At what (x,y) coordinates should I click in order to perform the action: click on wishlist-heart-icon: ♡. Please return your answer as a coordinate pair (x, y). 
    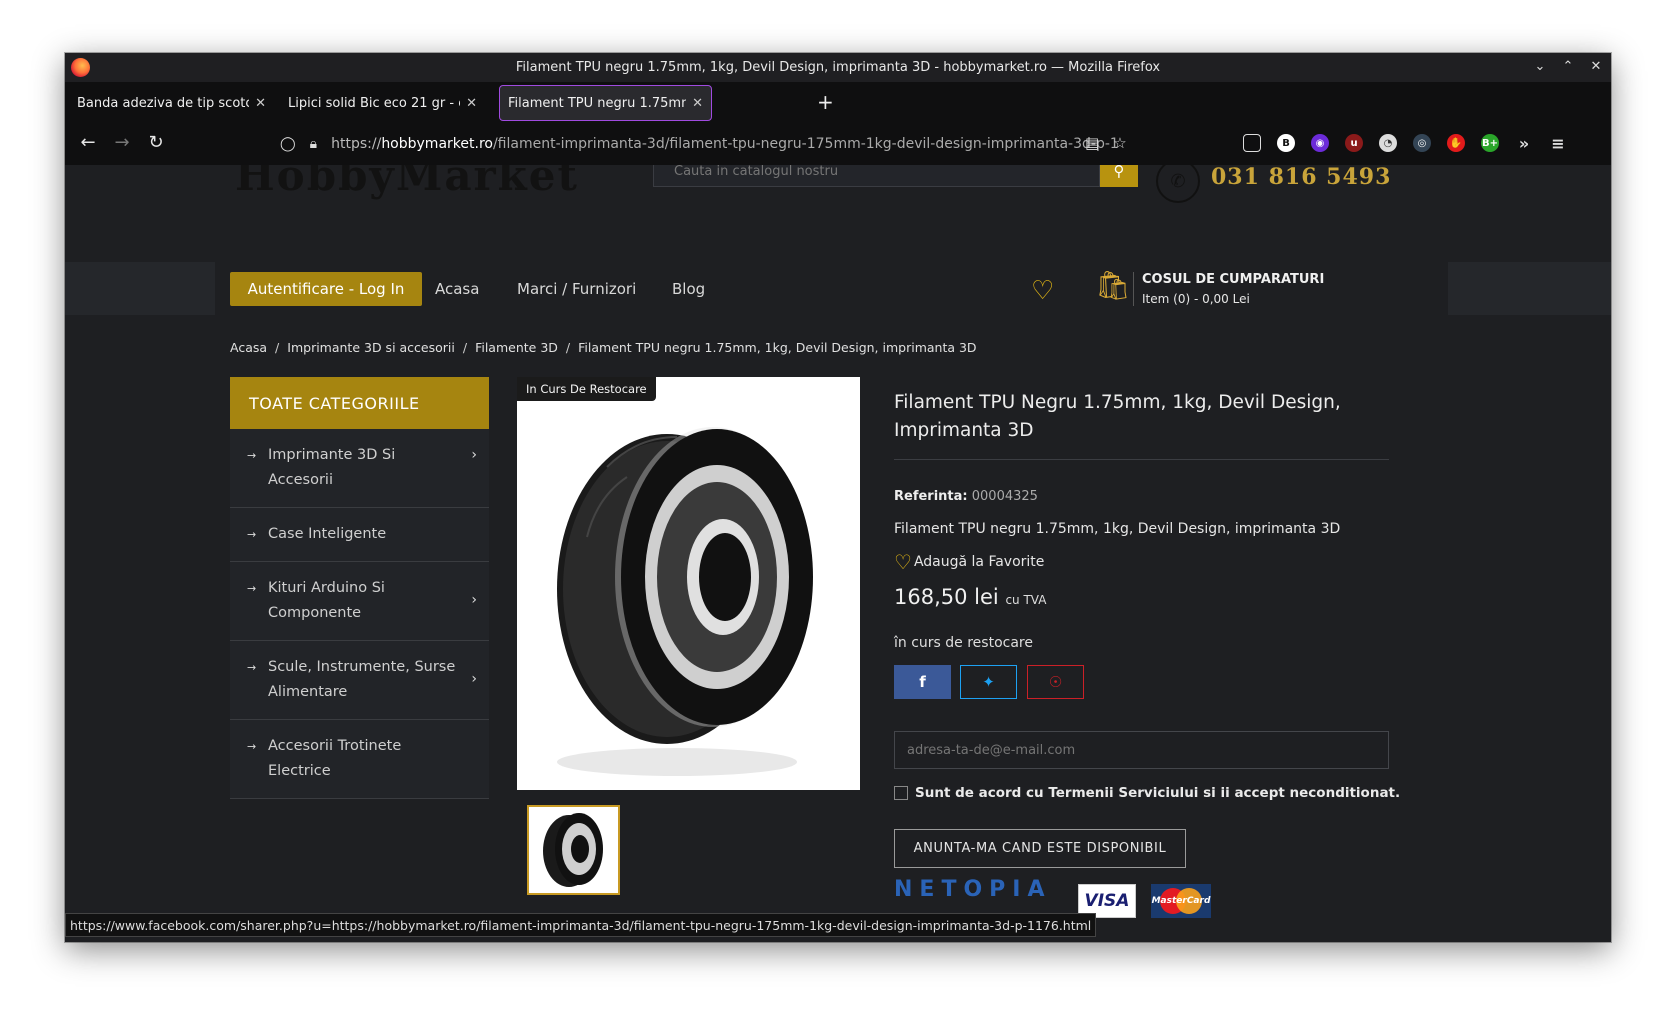
    Looking at the image, I should click on (1042, 291).